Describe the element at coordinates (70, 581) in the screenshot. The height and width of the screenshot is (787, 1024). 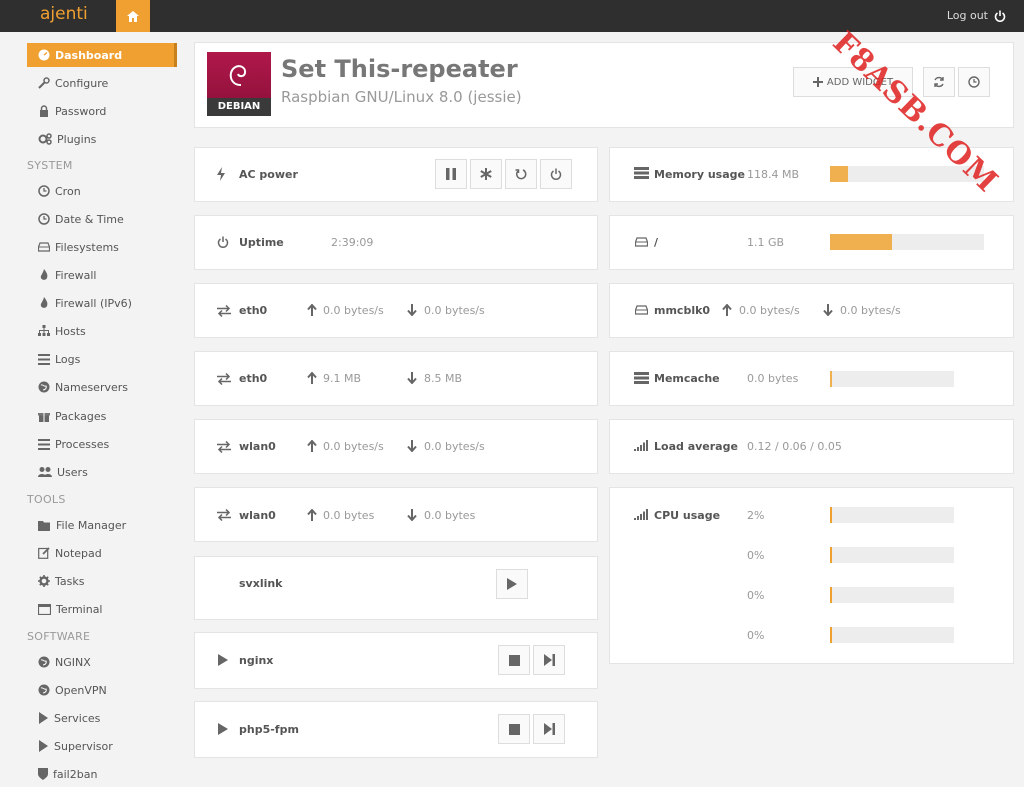
I see `sidebar-item-label: Tasks` at that location.